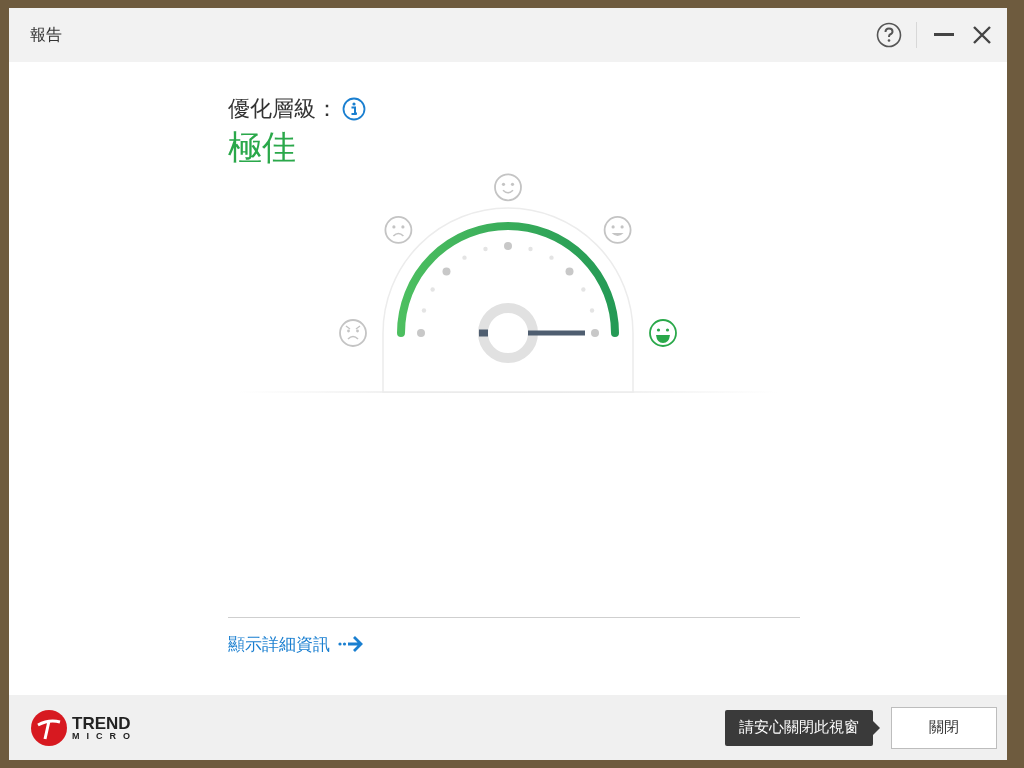 The height and width of the screenshot is (768, 1024). I want to click on help-icon, so click(889, 35).